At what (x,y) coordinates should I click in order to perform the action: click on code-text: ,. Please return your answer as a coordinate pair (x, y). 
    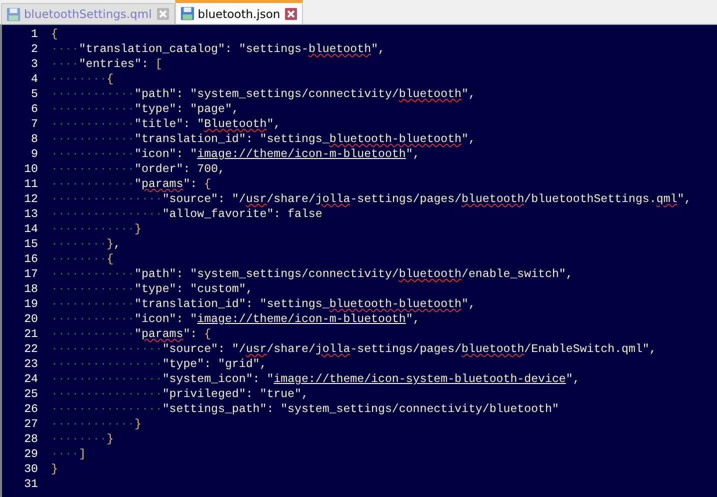
    Looking at the image, I should click on (117, 244).